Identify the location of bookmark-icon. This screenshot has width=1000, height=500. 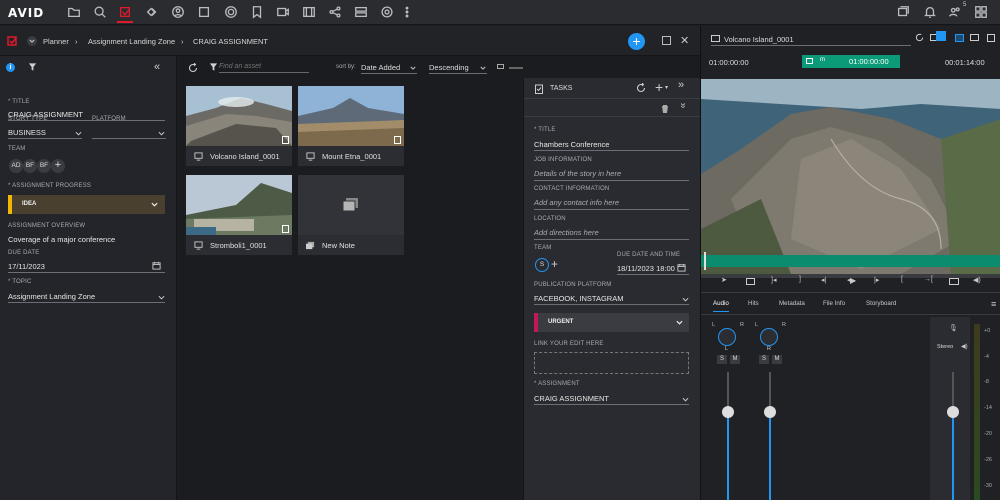
(257, 12).